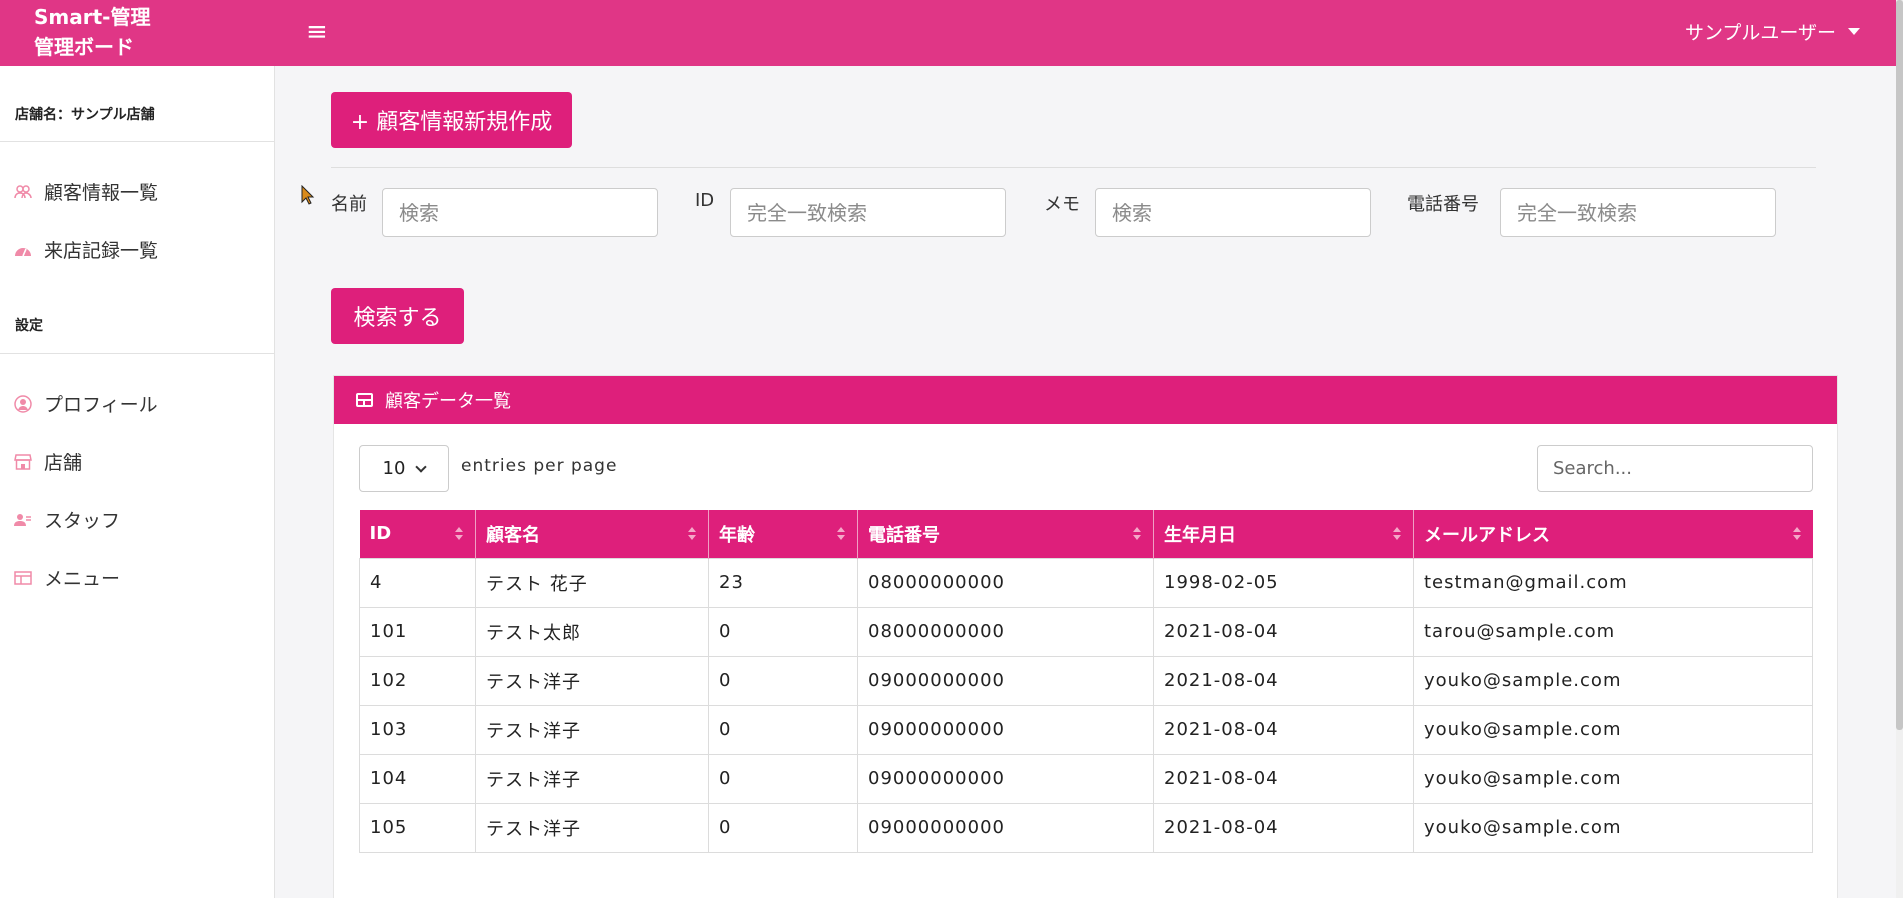 The width and height of the screenshot is (1903, 898). What do you see at coordinates (1613, 534) in the screenshot?
I see `column-header-email: メールアドレス` at bounding box center [1613, 534].